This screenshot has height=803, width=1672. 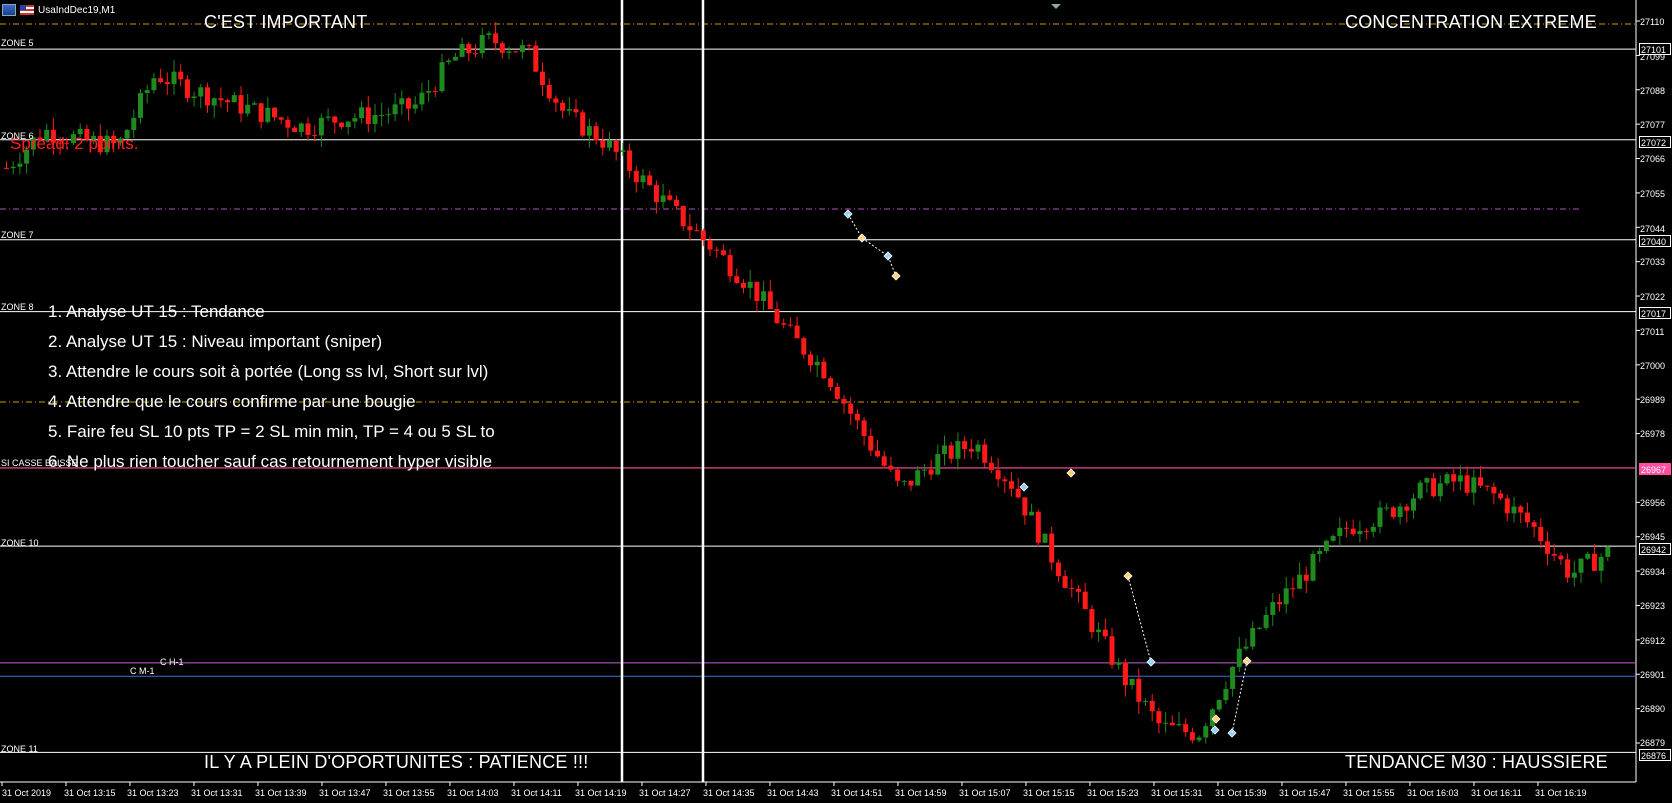 I want to click on price-box-casse: 26967, so click(x=1655, y=469).